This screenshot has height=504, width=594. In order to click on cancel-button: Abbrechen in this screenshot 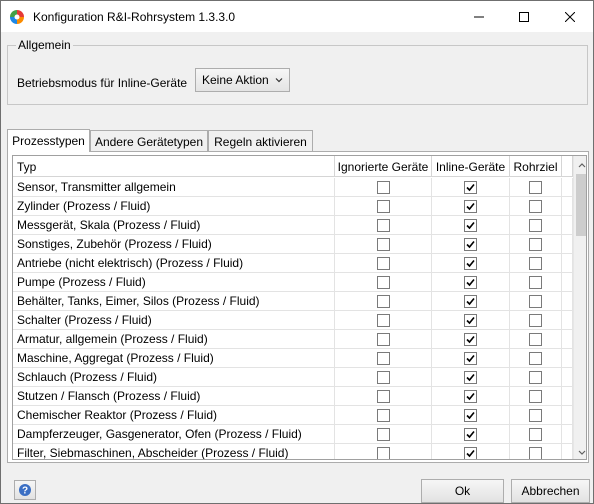, I will do `click(550, 491)`.